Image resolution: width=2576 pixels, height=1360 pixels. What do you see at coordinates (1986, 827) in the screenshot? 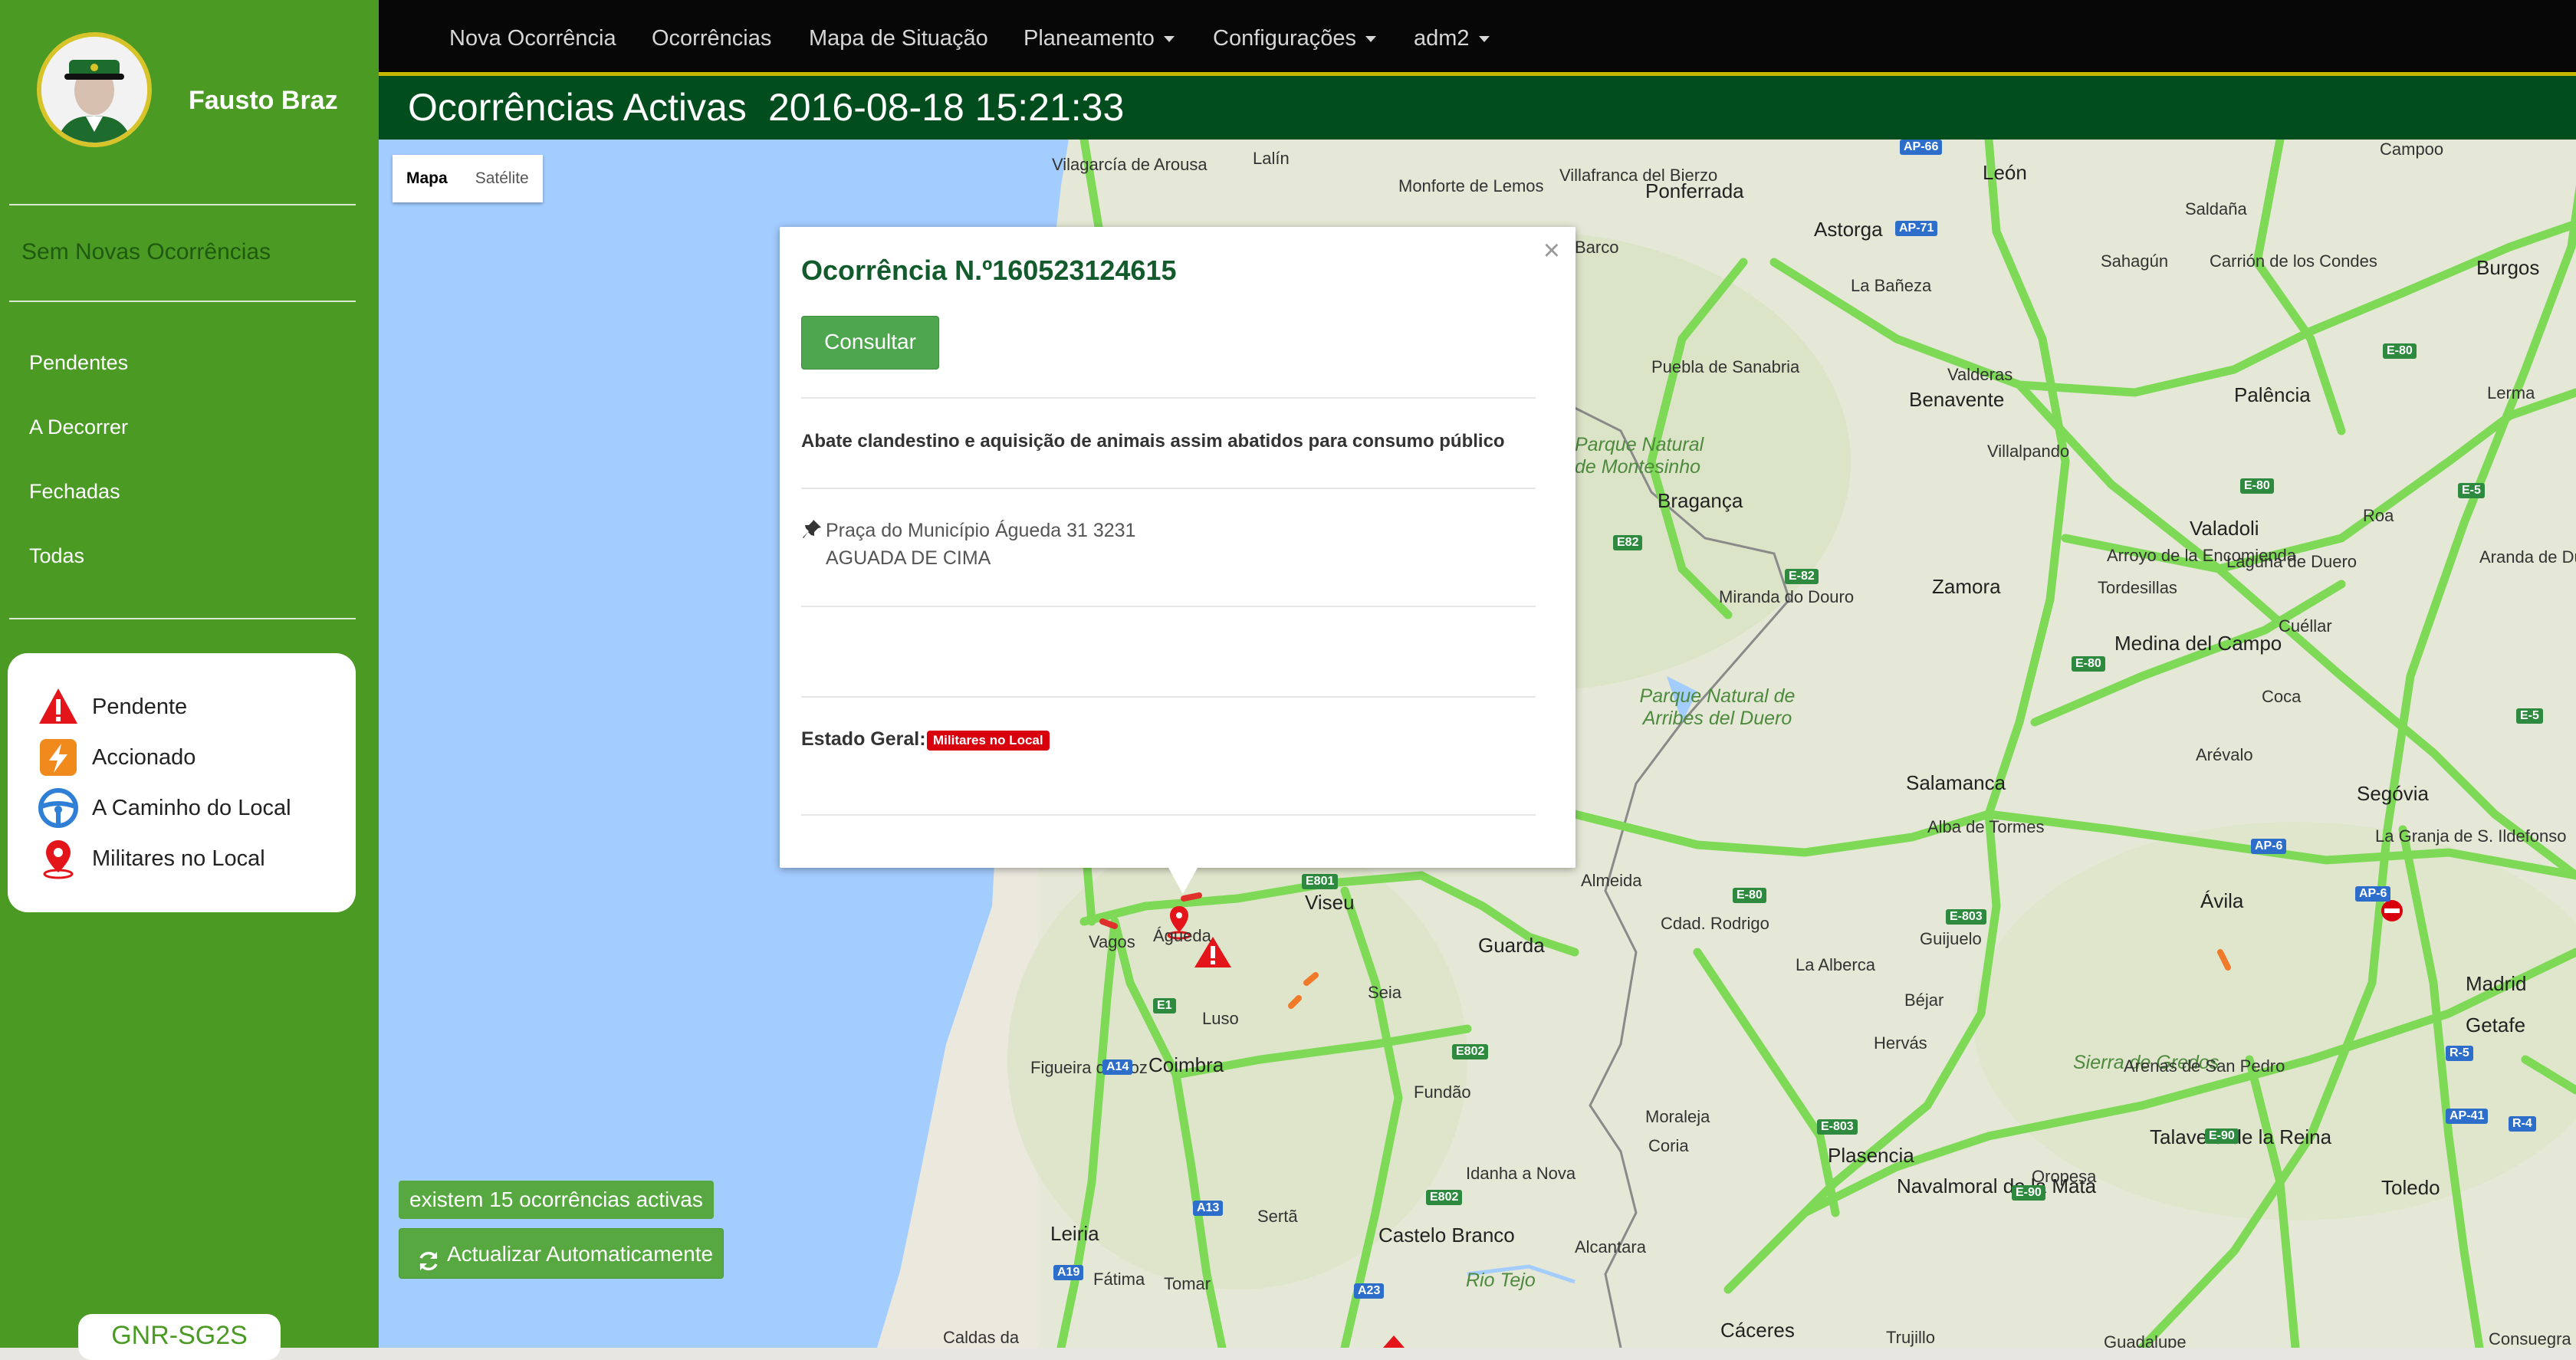
I see `map-label: Alba de Tormes` at bounding box center [1986, 827].